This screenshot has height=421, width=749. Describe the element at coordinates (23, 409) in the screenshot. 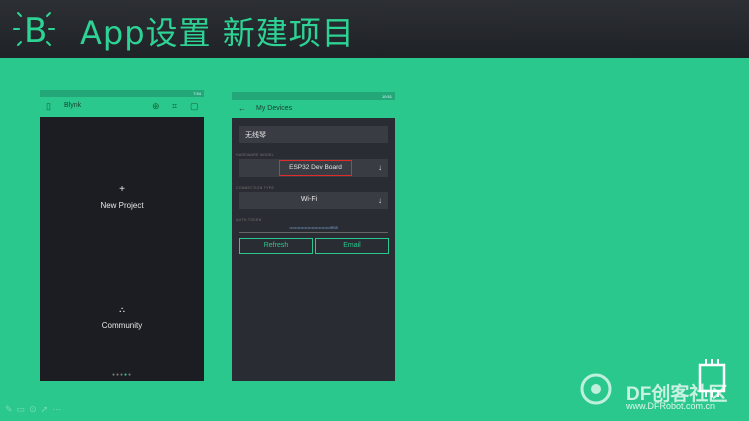

I see `slides-icon: ▭` at that location.